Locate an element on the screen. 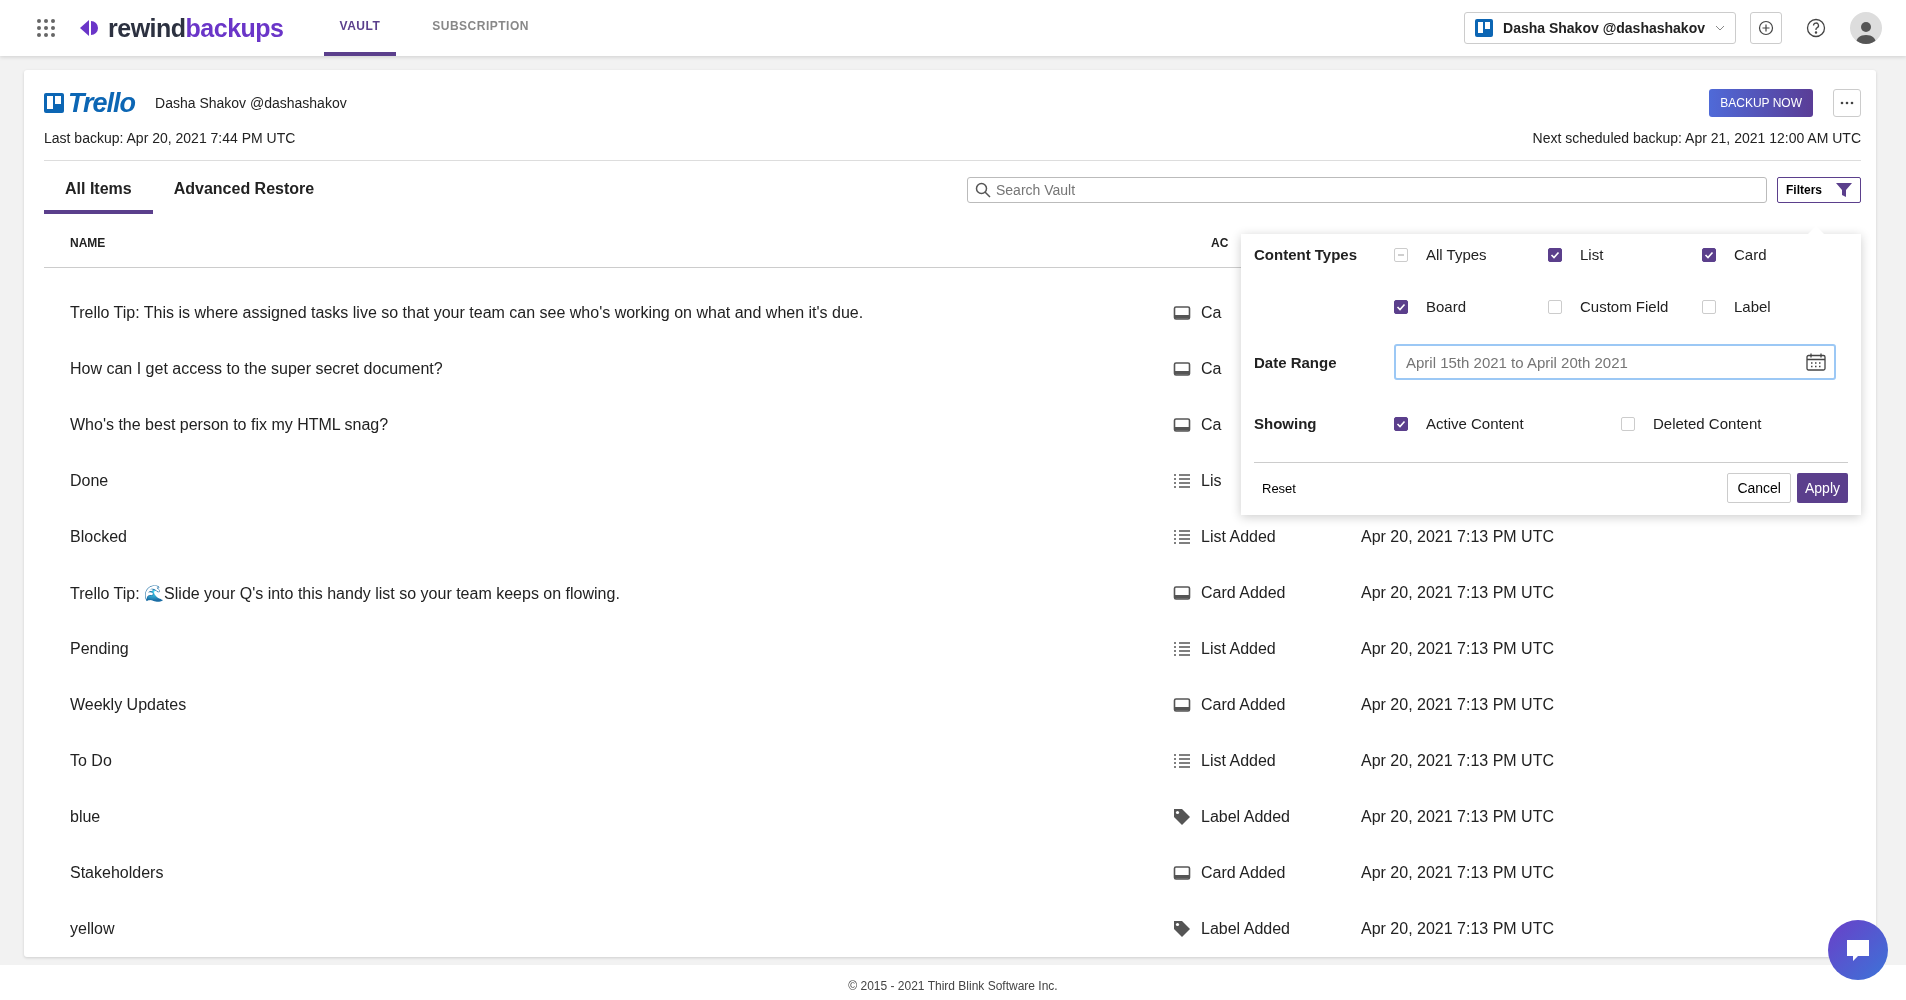  checkbox-label: Board is located at coordinates (1446, 306).